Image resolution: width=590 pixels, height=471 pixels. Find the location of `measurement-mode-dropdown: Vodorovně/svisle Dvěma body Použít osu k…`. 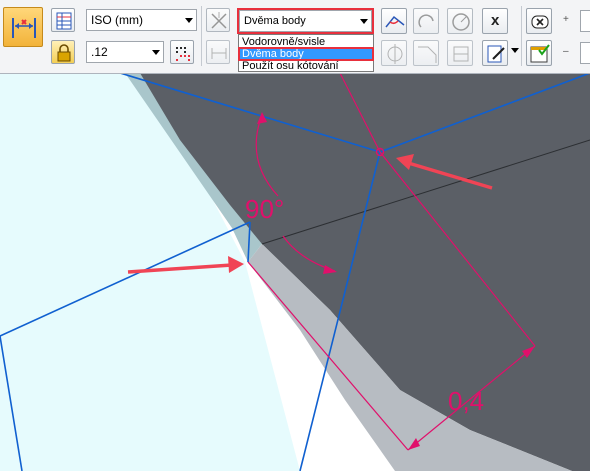

measurement-mode-dropdown: Vodorovně/svisle Dvěma body Použít osu k… is located at coordinates (306, 53).